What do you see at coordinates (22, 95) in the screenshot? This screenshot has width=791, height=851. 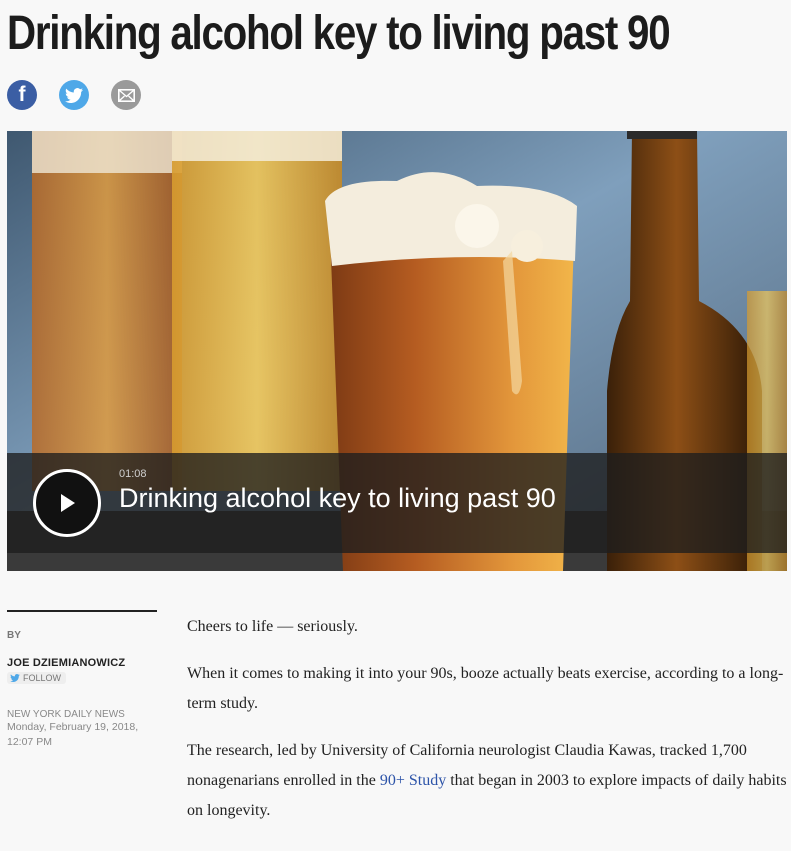 I see `facebook-icon: f` at bounding box center [22, 95].